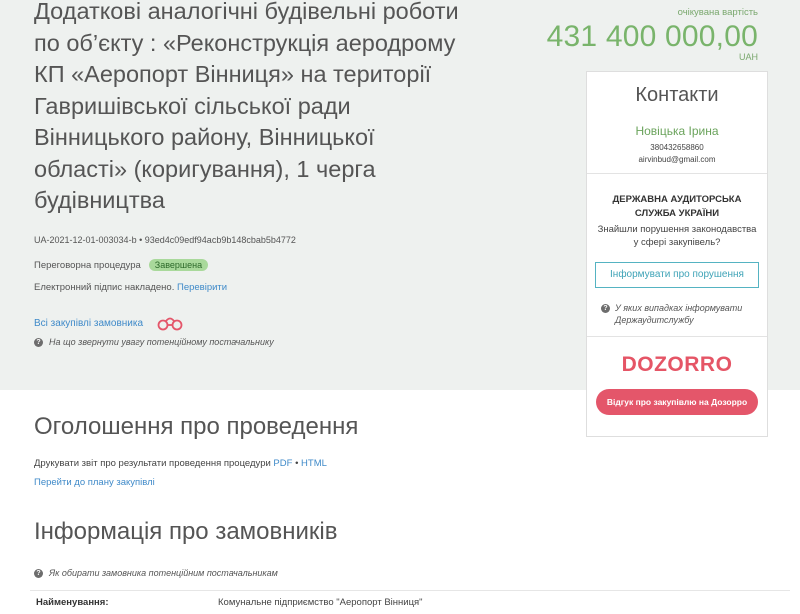 The height and width of the screenshot is (614, 800). Describe the element at coordinates (186, 531) in the screenshot. I see `customers-heading: Інформація про замовників` at that location.